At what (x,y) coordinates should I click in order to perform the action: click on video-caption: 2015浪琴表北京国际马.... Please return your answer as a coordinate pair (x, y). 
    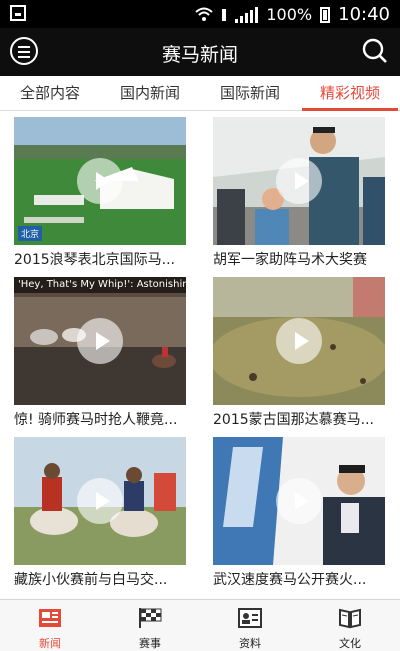
    Looking at the image, I should click on (94, 260).